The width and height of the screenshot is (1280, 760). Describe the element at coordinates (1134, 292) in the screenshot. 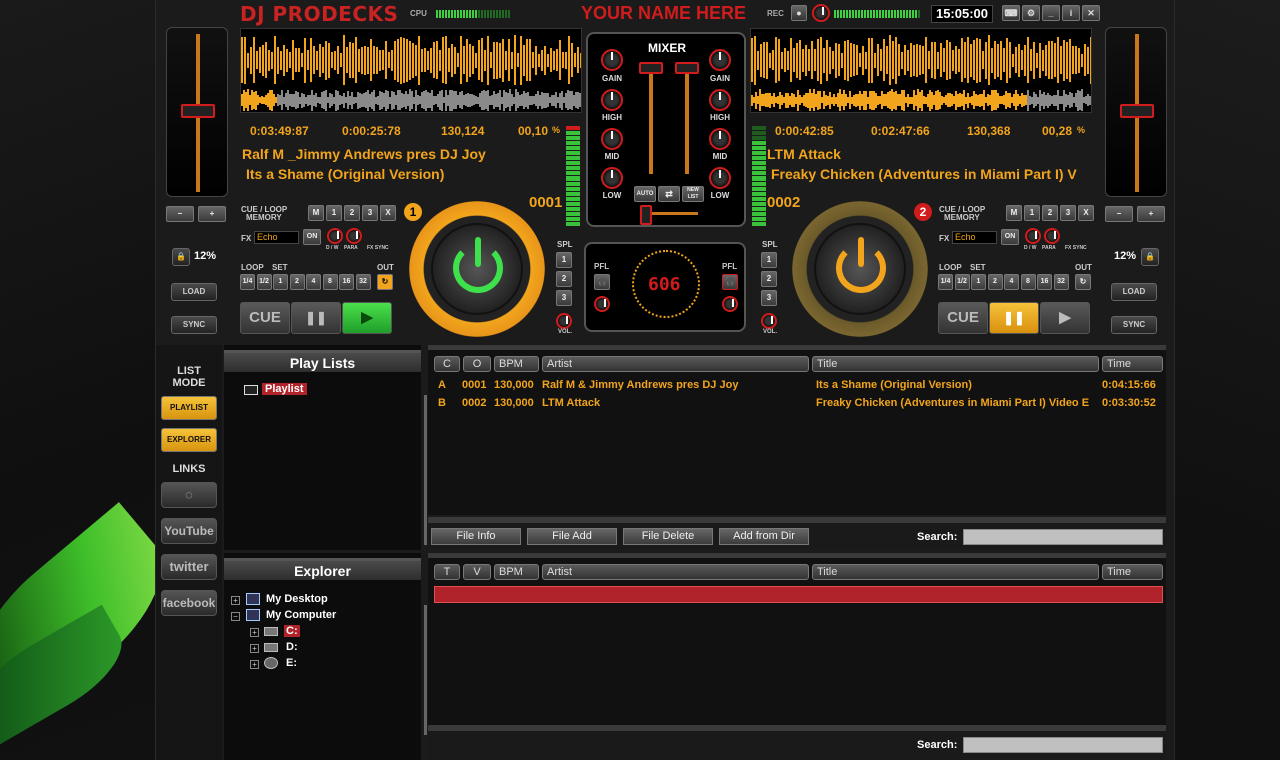

I see `deck2-load-button: LOAD` at that location.